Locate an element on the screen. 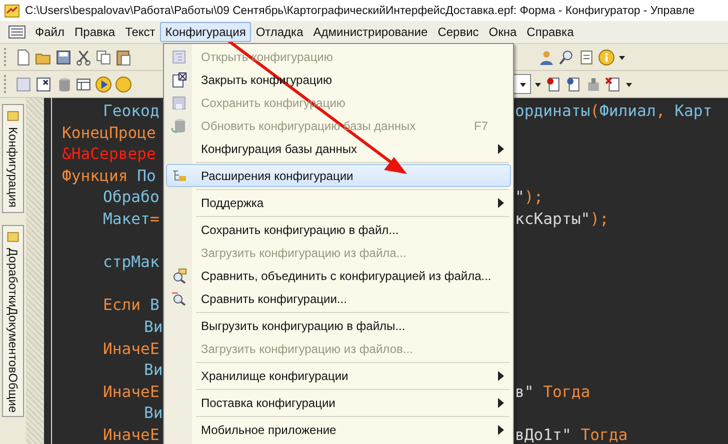 Image resolution: width=728 pixels, height=444 pixels. menu-item: Хранилище конфигурации is located at coordinates (338, 375).